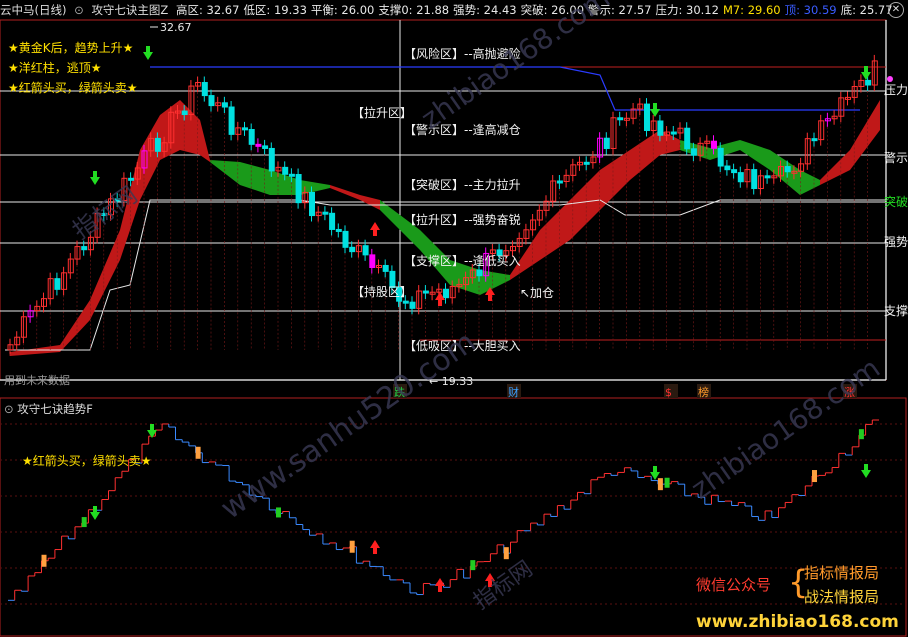 Image resolution: width=908 pixels, height=637 pixels. Describe the element at coordinates (382, 112) in the screenshot. I see `zone-label-1: 【拉升区】` at that location.